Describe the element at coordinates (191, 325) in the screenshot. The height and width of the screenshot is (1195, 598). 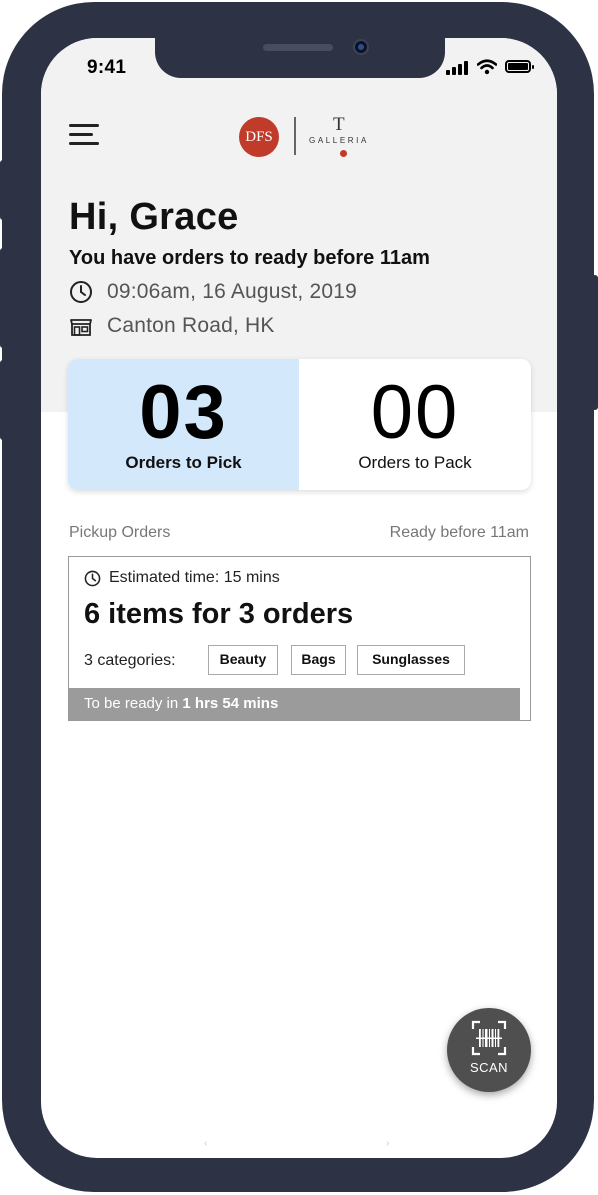
I see `location-text: Canton Road, HK` at that location.